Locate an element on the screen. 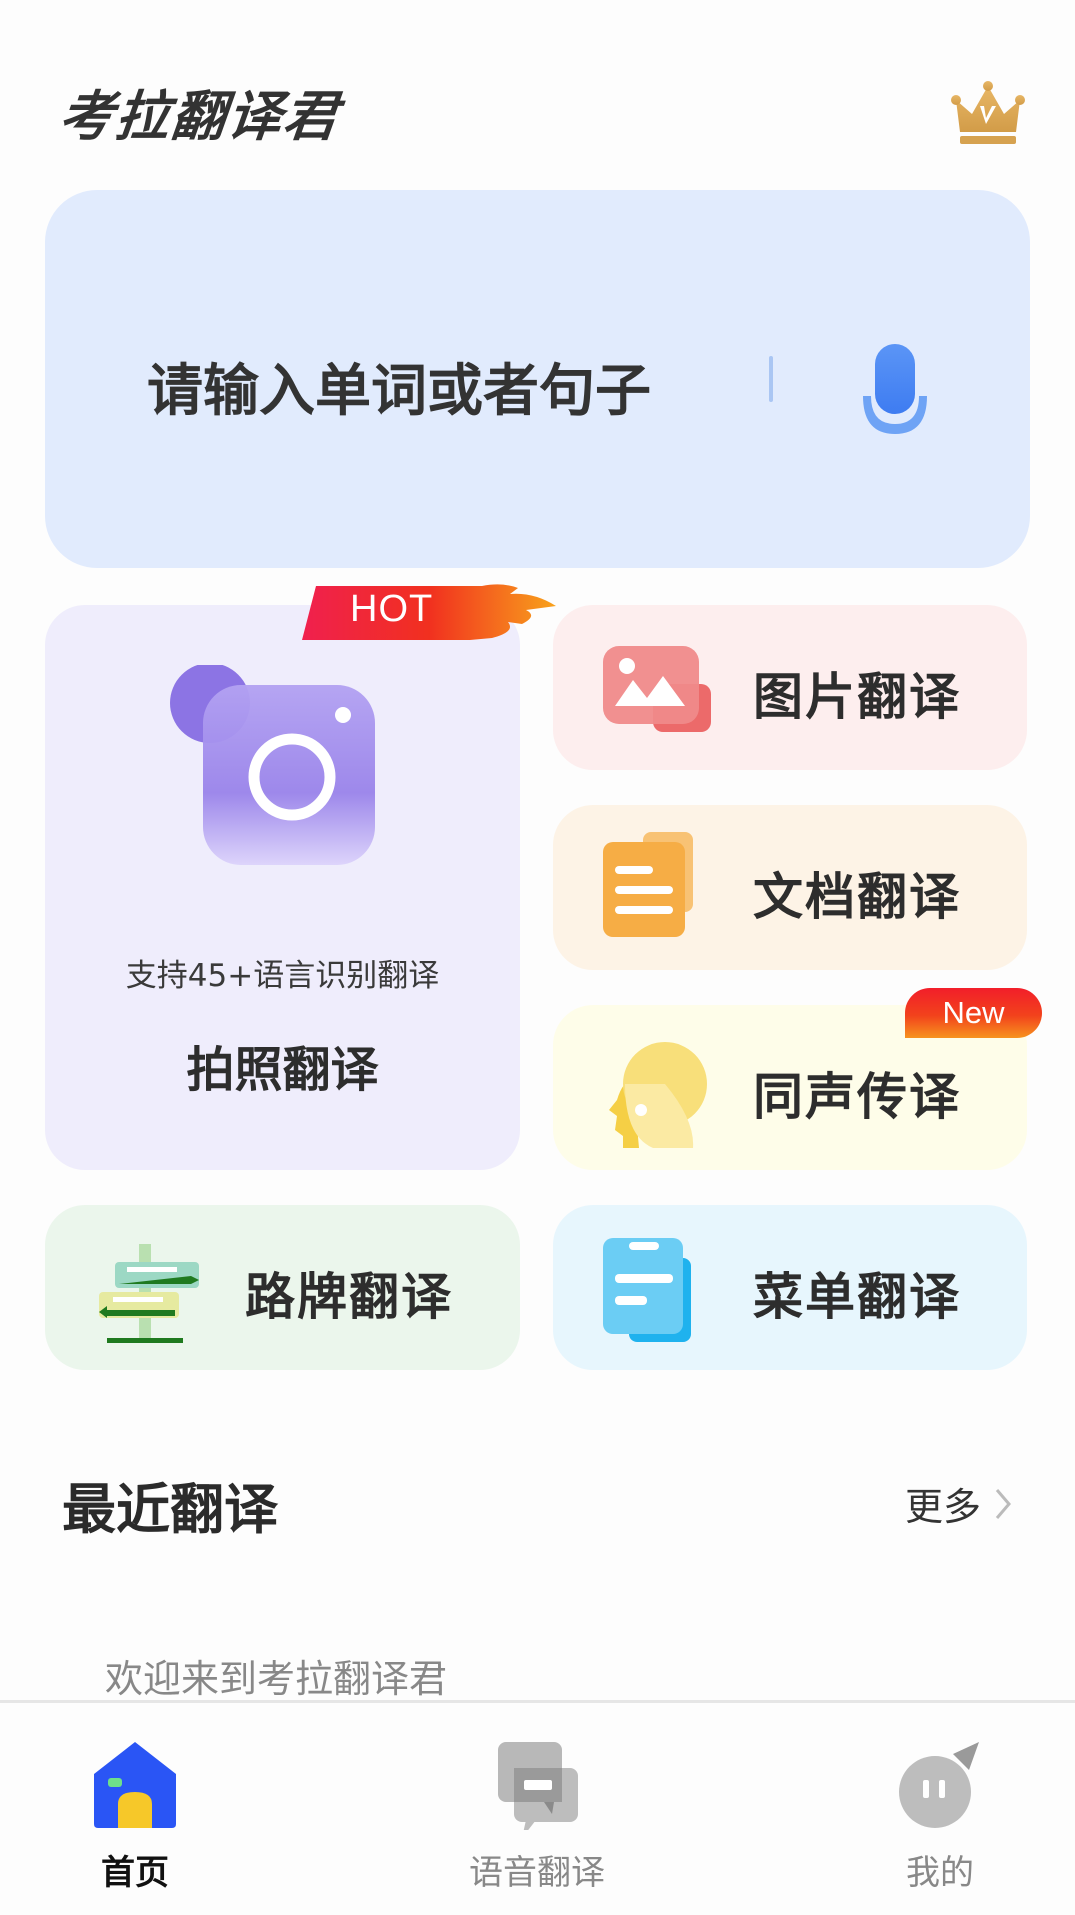 This screenshot has width=1075, height=1915. new-badge: New is located at coordinates (973, 1013).